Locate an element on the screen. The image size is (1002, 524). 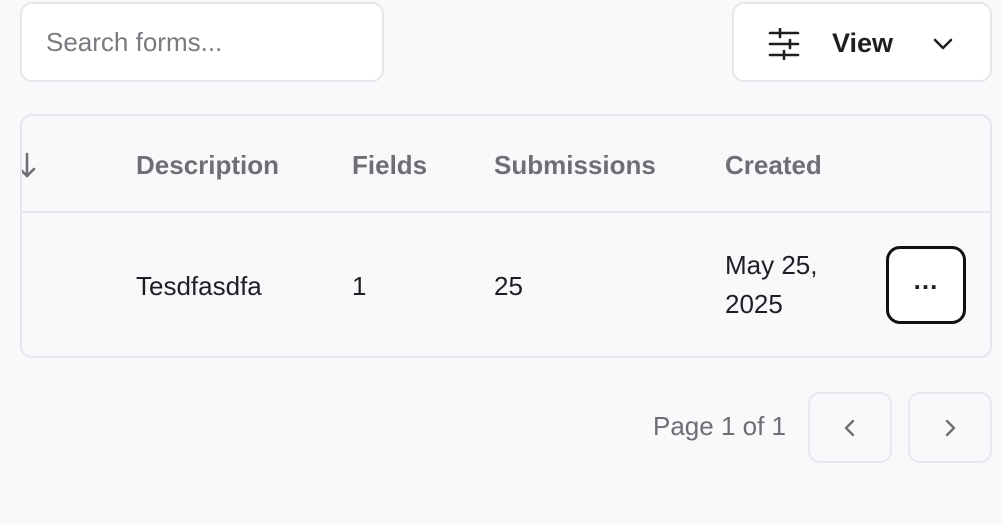
column-header-submissions: Submissions is located at coordinates (575, 165).